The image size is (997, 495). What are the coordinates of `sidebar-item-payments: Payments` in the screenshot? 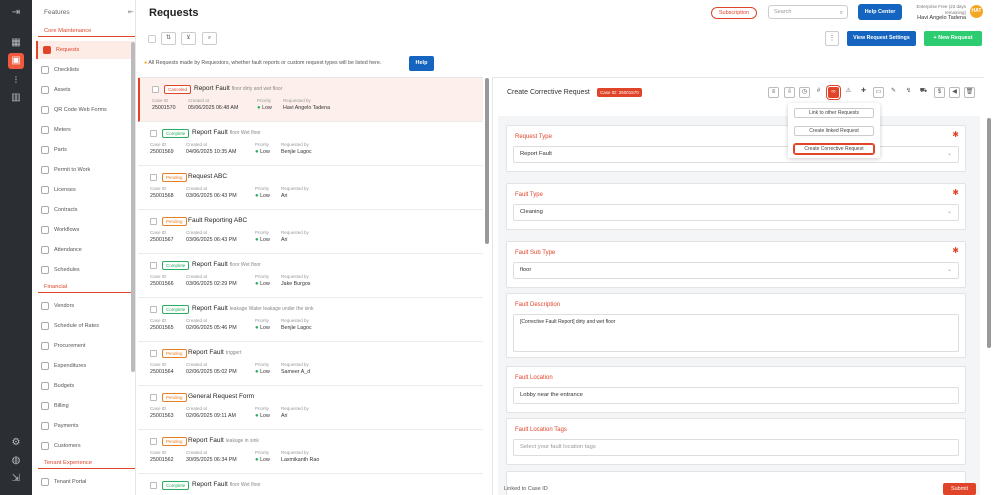 It's located at (85, 426).